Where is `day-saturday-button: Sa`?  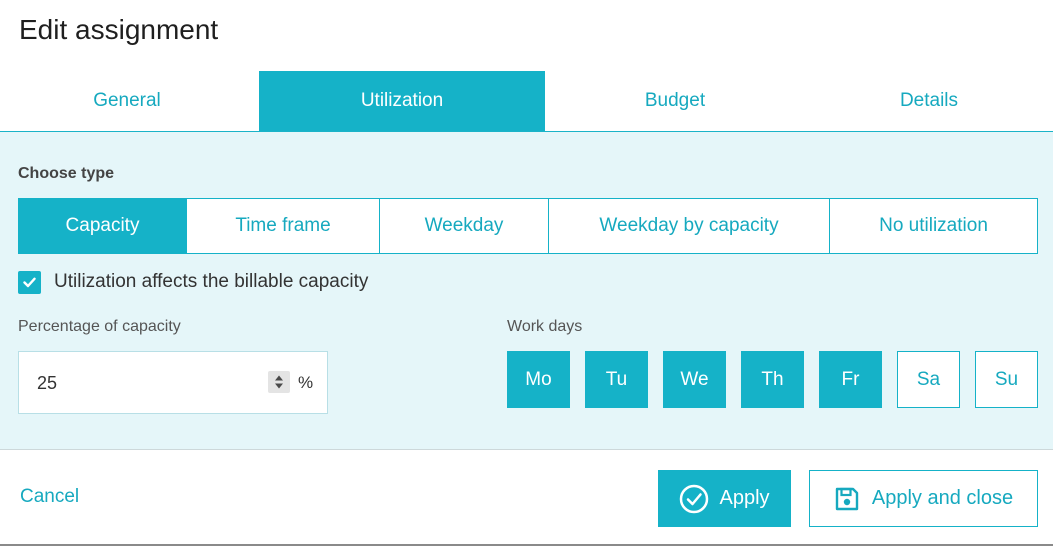
day-saturday-button: Sa is located at coordinates (928, 379).